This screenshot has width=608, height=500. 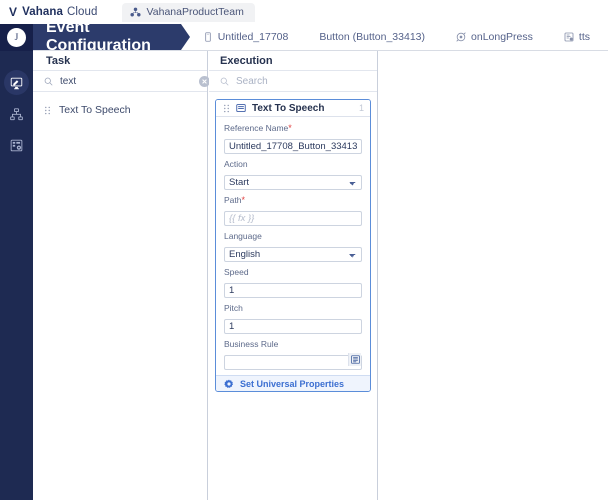 I want to click on rail-item-design, so click(x=16, y=83).